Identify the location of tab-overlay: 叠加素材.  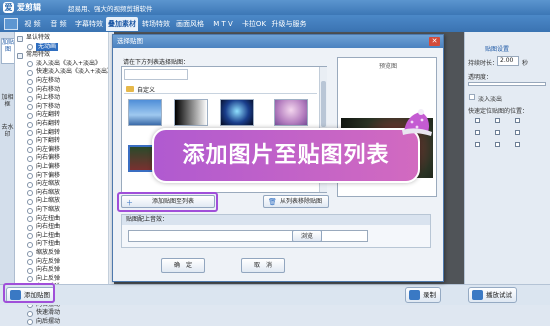
(122, 24).